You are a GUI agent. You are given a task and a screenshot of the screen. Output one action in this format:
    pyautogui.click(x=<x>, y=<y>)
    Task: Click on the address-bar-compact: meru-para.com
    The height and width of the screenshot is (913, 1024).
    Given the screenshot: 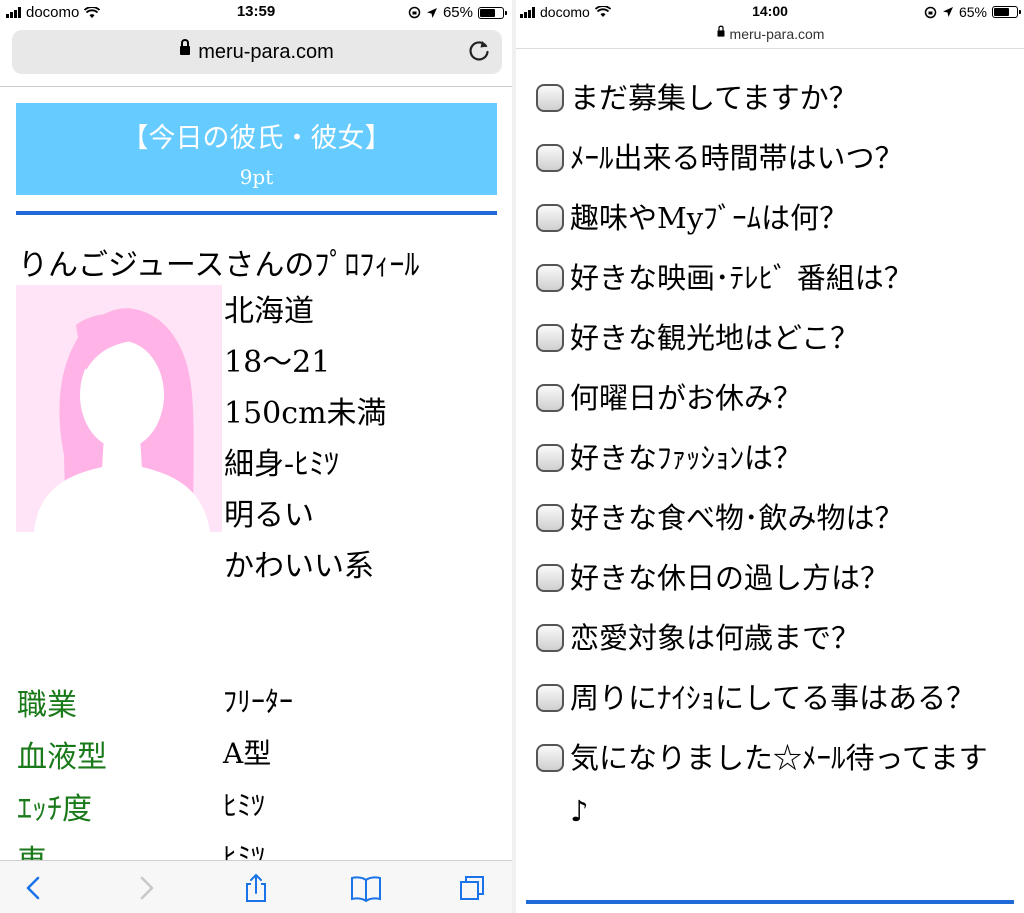 What is the action you would take?
    pyautogui.click(x=770, y=33)
    